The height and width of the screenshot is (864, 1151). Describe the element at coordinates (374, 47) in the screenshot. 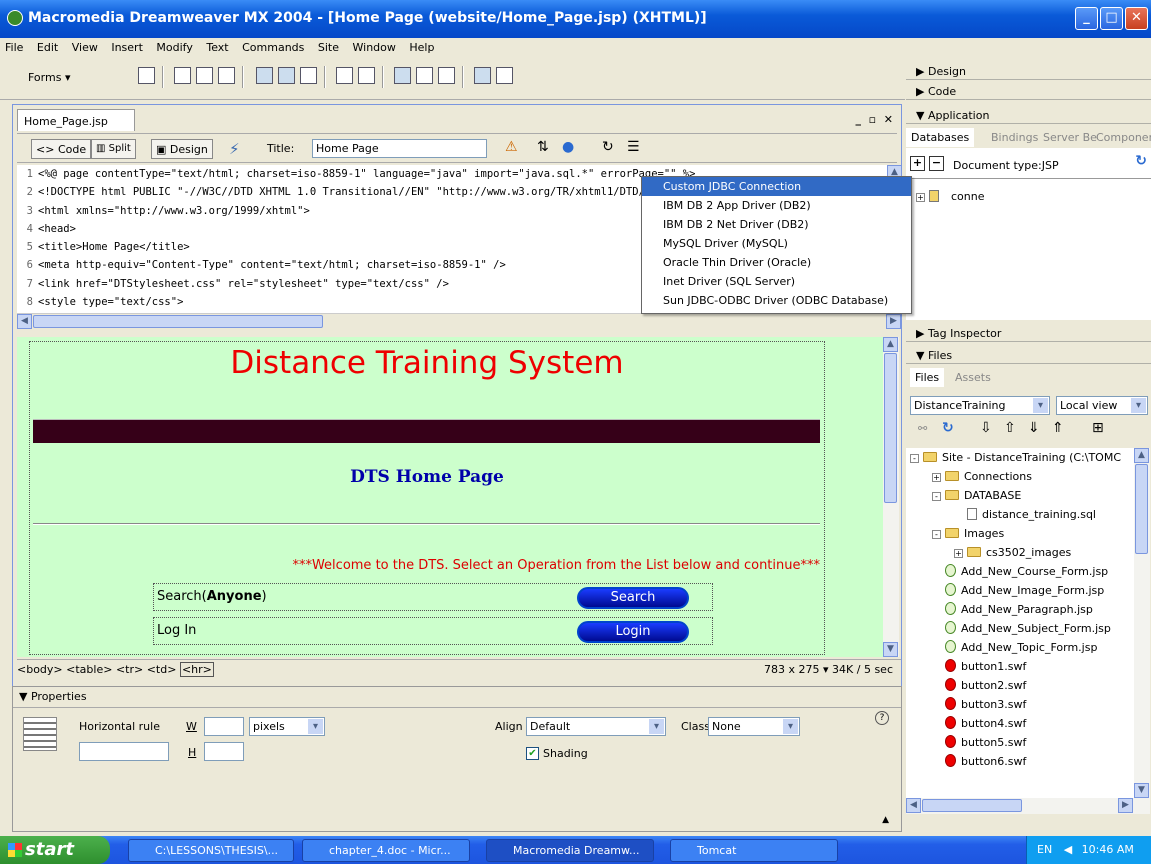

I see `menu-window: Window` at that location.